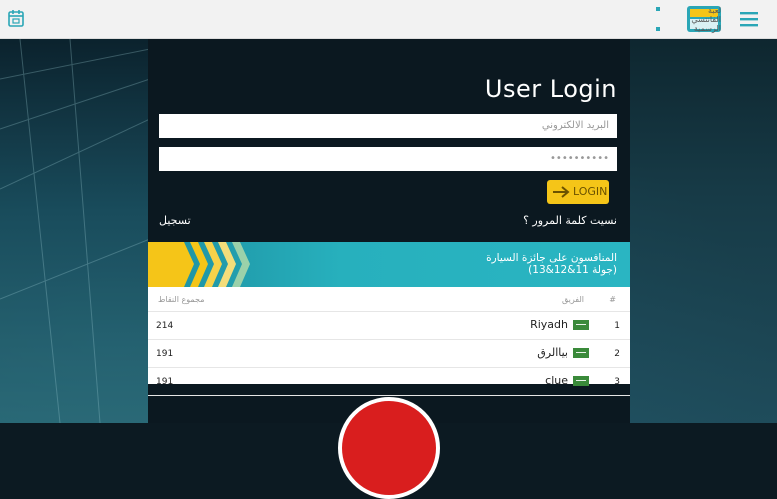 The width and height of the screenshot is (777, 499). I want to click on logo-caption: لعبة الفانتسي الرسمية, so click(706, 19).